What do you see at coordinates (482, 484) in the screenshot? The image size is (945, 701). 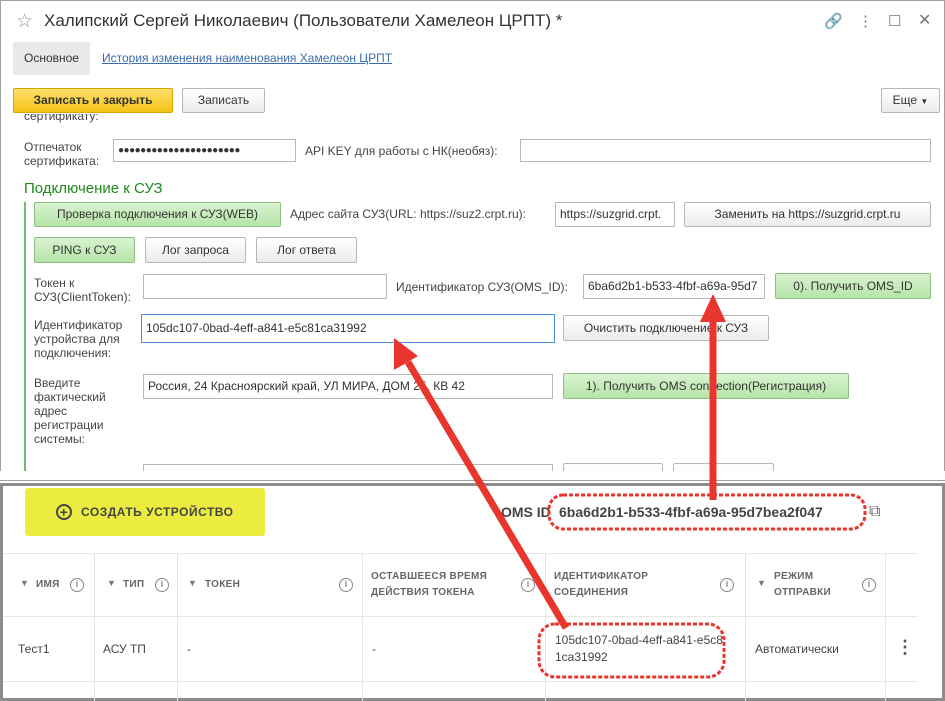 I see `arrow-to-device-field` at bounding box center [482, 484].